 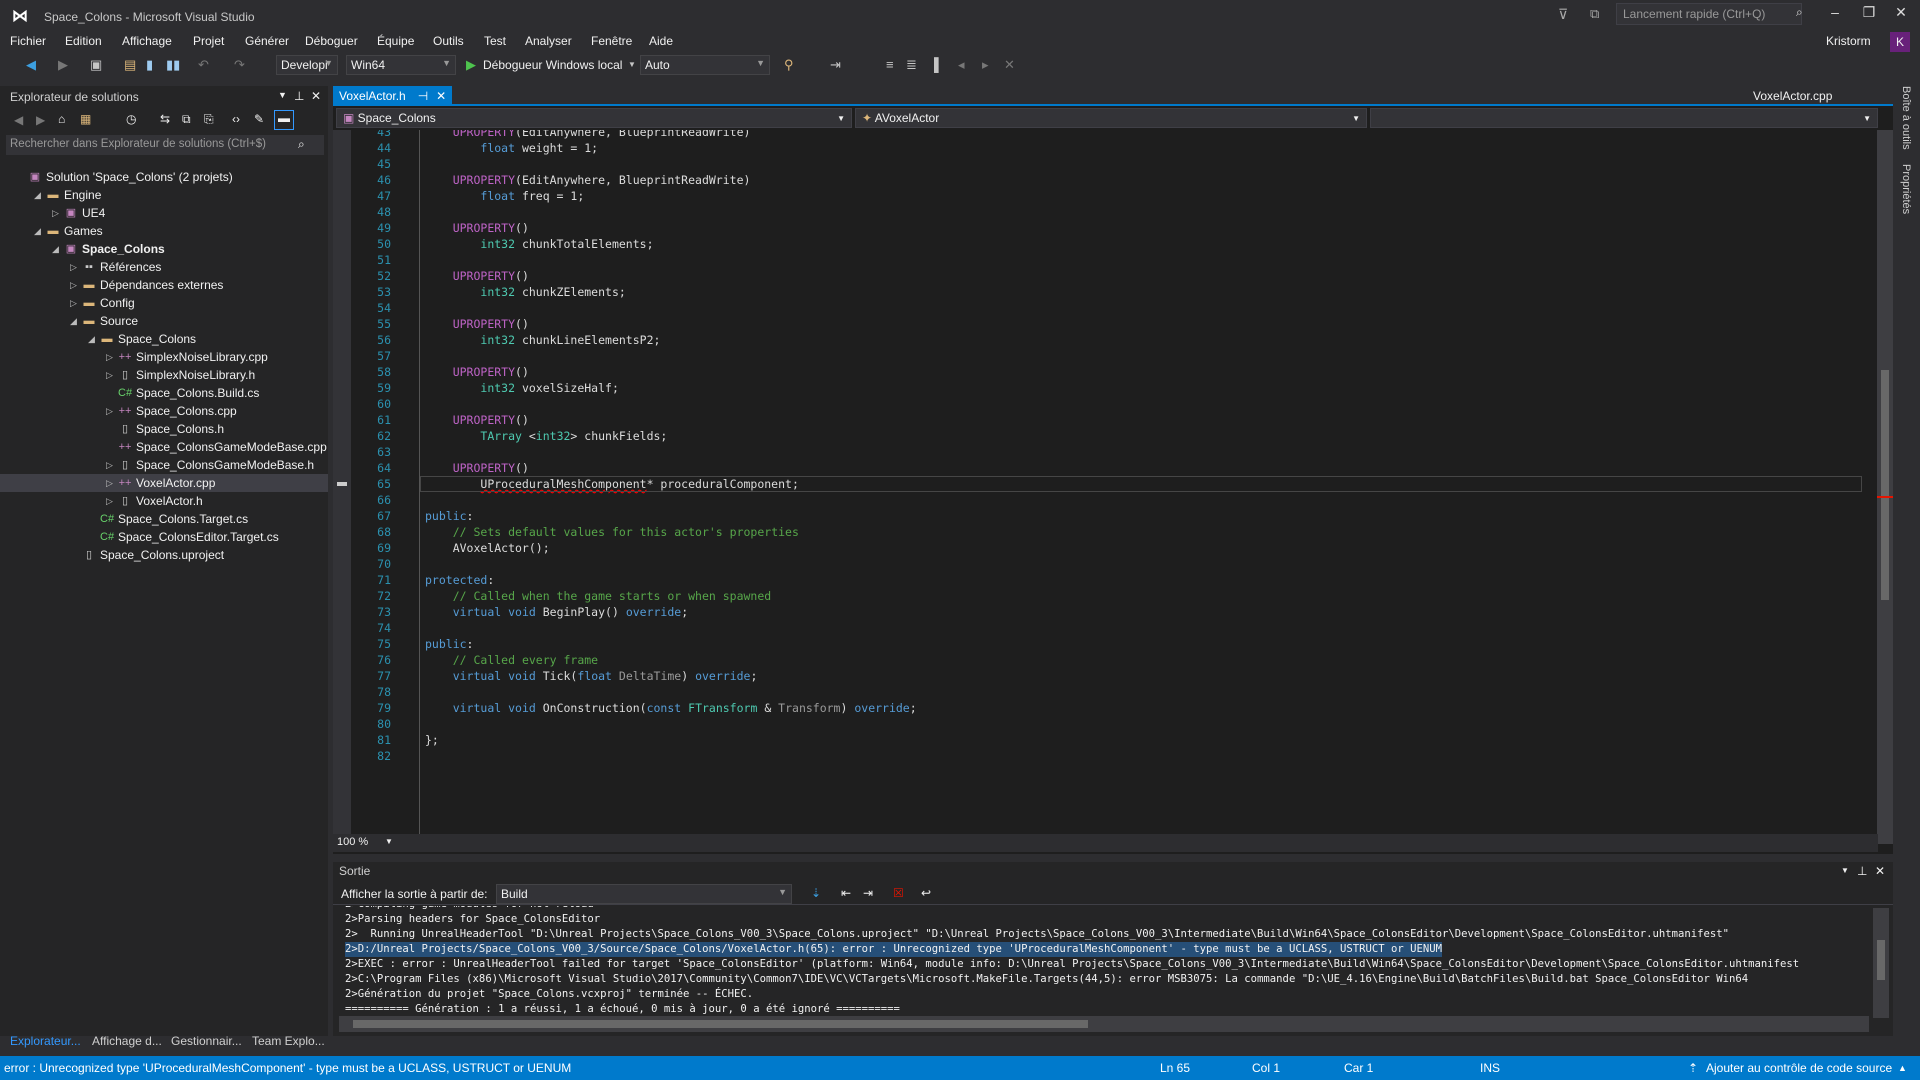 I want to click on properties-icon: ✎, so click(x=259, y=119).